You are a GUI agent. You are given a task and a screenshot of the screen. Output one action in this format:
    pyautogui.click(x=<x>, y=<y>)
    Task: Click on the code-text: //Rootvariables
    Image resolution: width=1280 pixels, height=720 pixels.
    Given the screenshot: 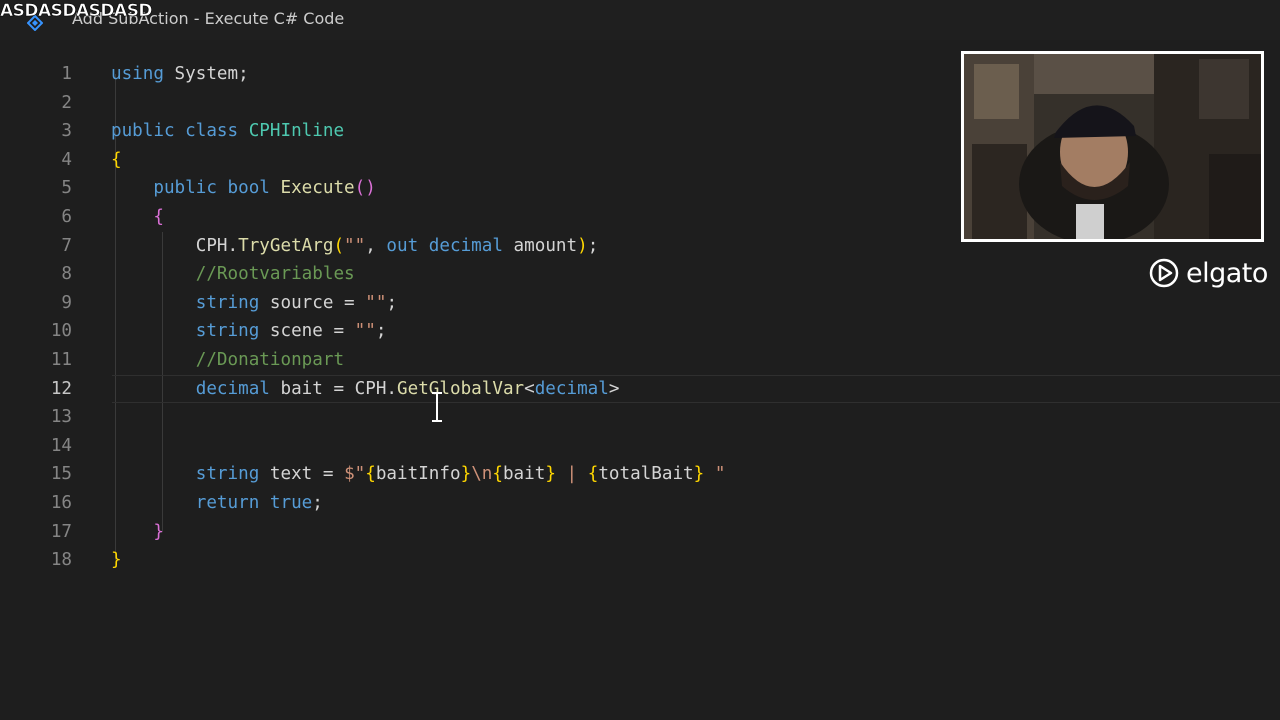 What is the action you would take?
    pyautogui.click(x=233, y=274)
    